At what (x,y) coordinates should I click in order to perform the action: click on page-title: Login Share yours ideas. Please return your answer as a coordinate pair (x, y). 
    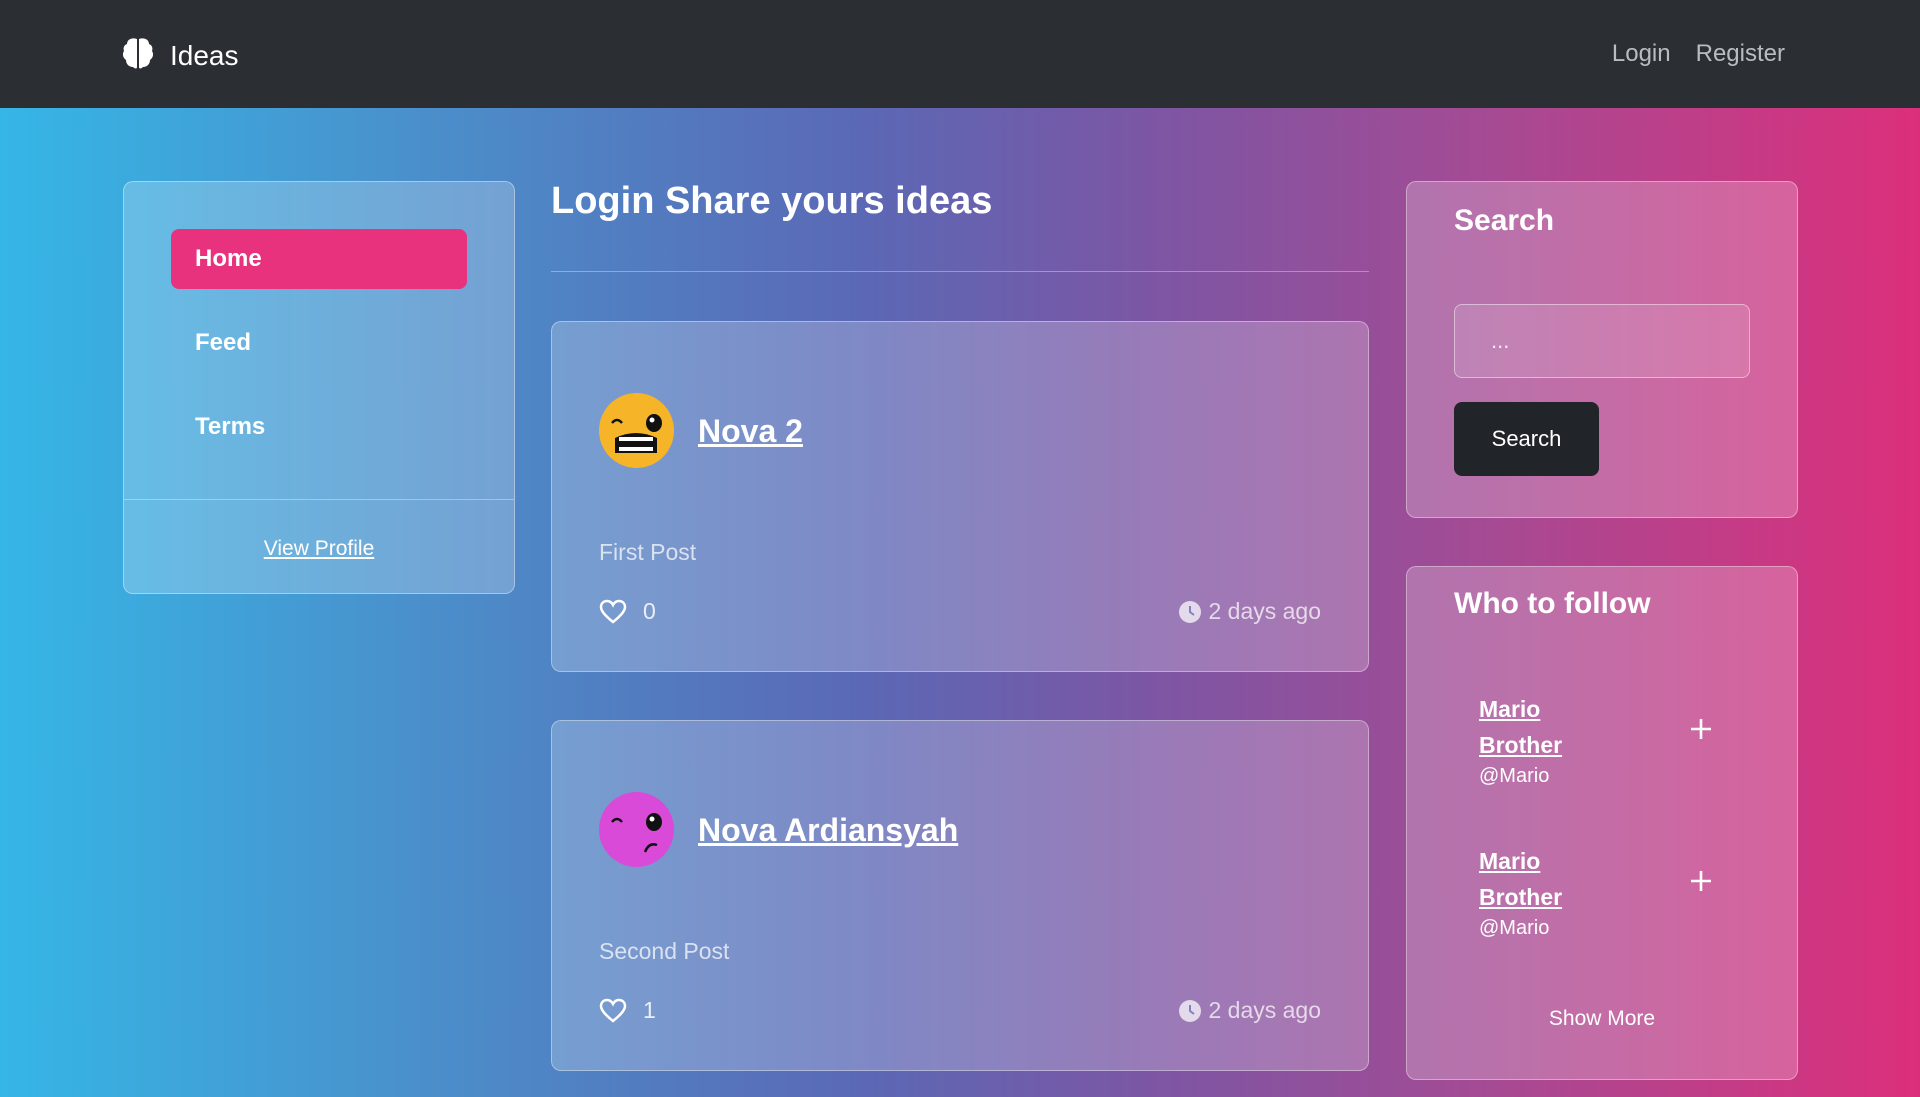
    Looking at the image, I should click on (772, 201).